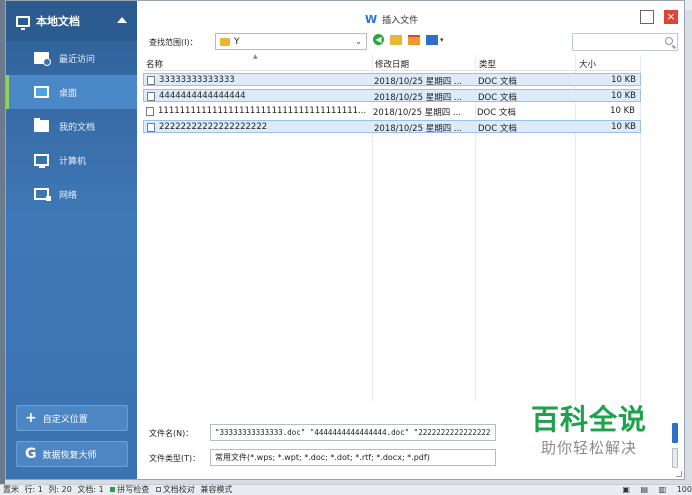 The image size is (692, 495). What do you see at coordinates (216, 489) in the screenshot?
I see `compat-mode-label: 兼容模式` at bounding box center [216, 489].